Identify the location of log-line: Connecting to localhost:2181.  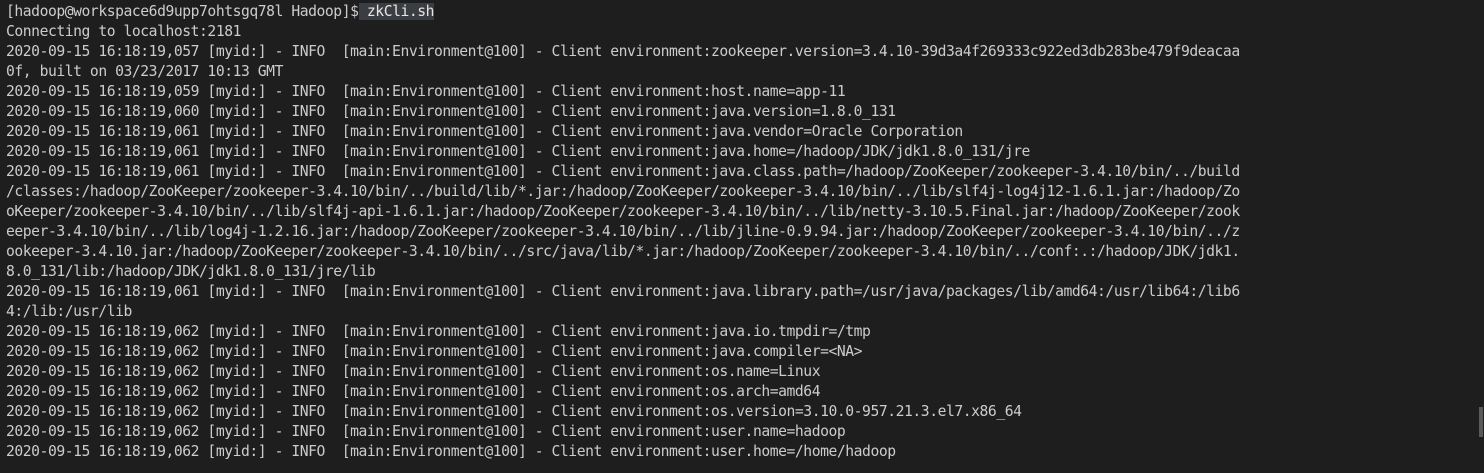
(123, 31).